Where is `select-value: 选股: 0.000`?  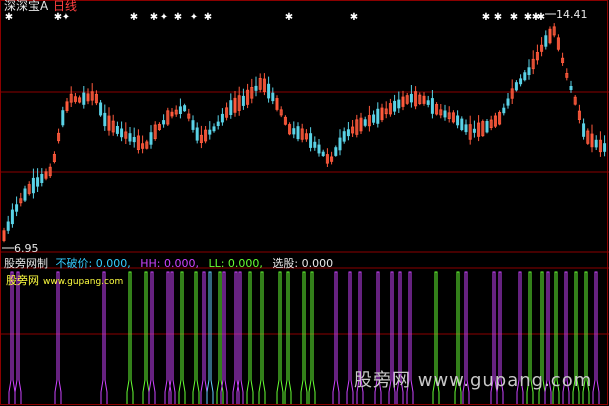
select-value: 选股: 0.000 is located at coordinates (303, 263).